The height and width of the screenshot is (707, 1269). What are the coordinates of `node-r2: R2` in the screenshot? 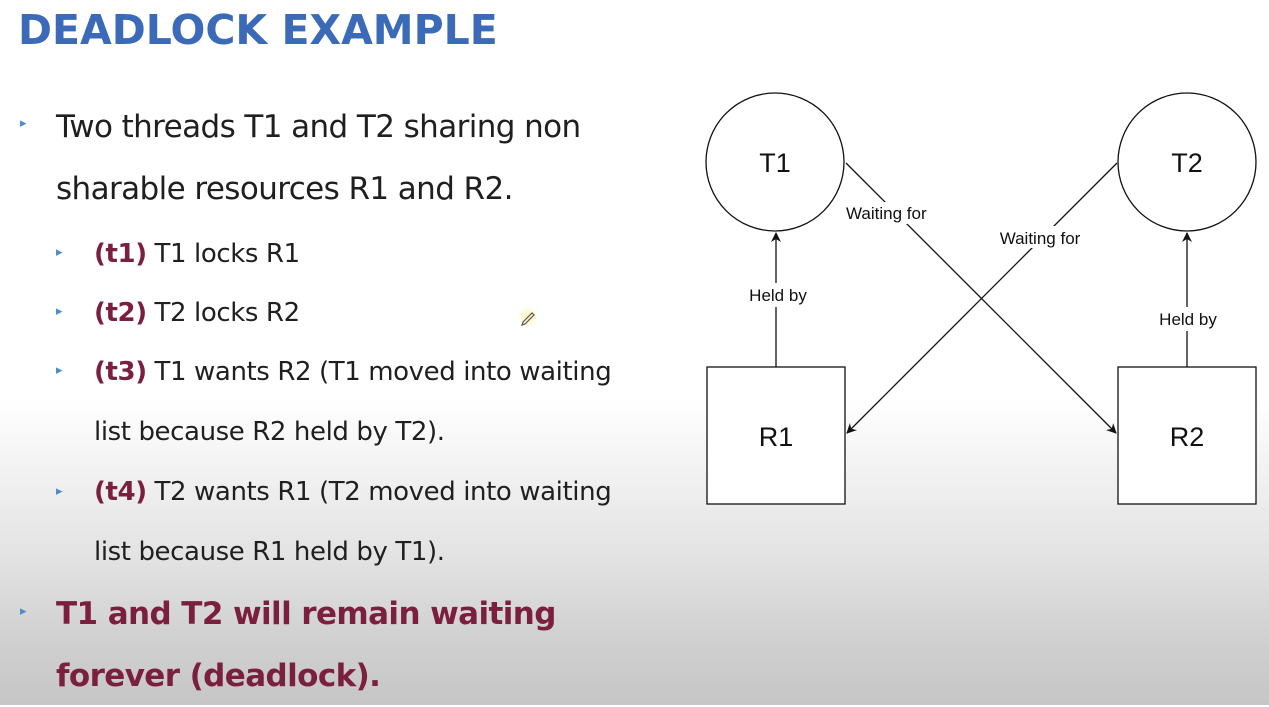 It's located at (1187, 435).